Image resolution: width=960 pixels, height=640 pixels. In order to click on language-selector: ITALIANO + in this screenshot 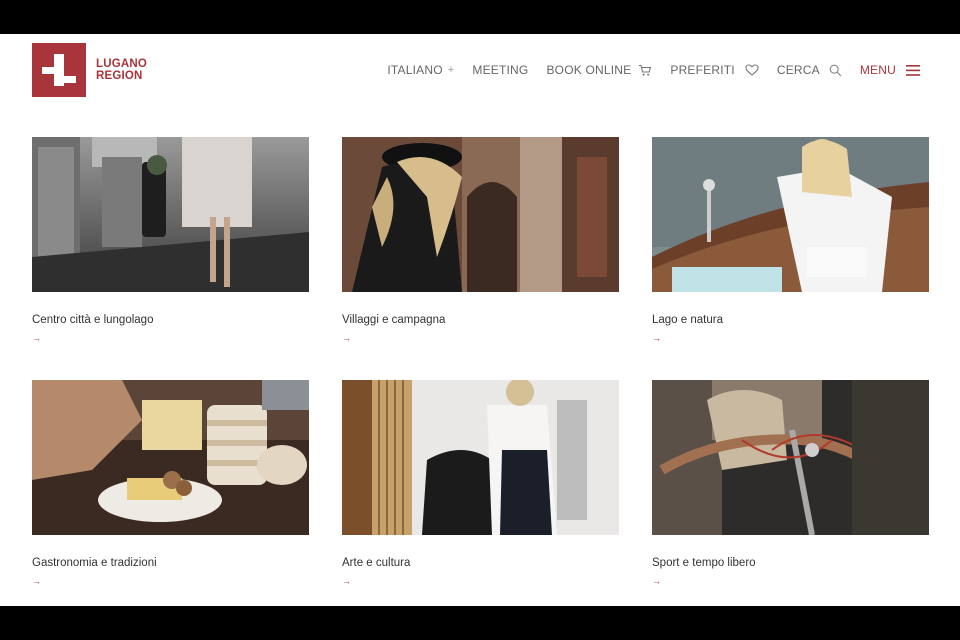, I will do `click(420, 70)`.